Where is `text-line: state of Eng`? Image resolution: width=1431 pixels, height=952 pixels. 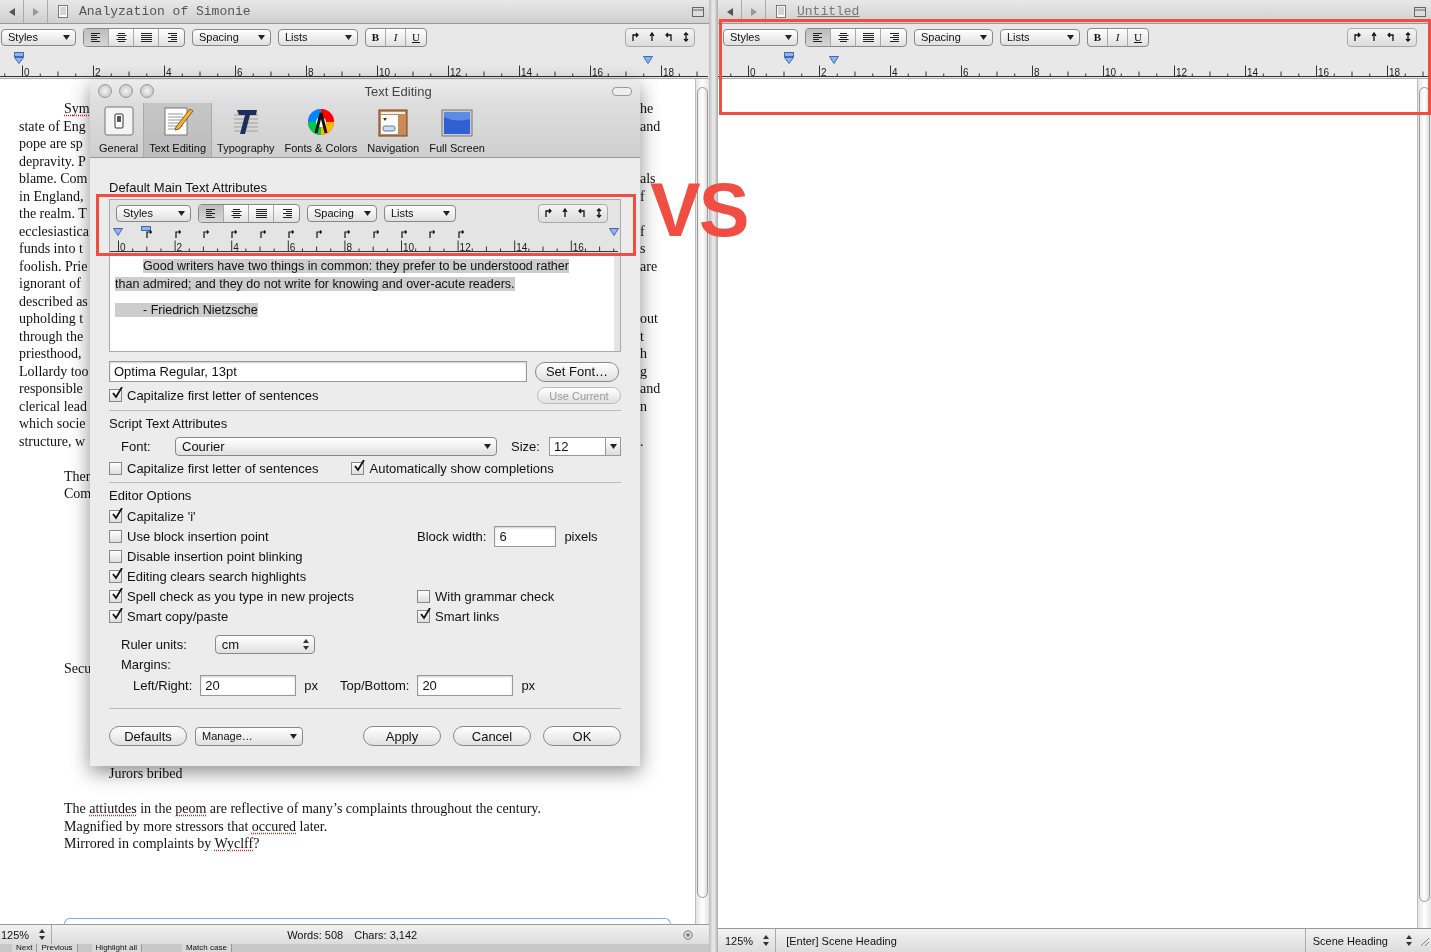 text-line: state of Eng is located at coordinates (52, 126).